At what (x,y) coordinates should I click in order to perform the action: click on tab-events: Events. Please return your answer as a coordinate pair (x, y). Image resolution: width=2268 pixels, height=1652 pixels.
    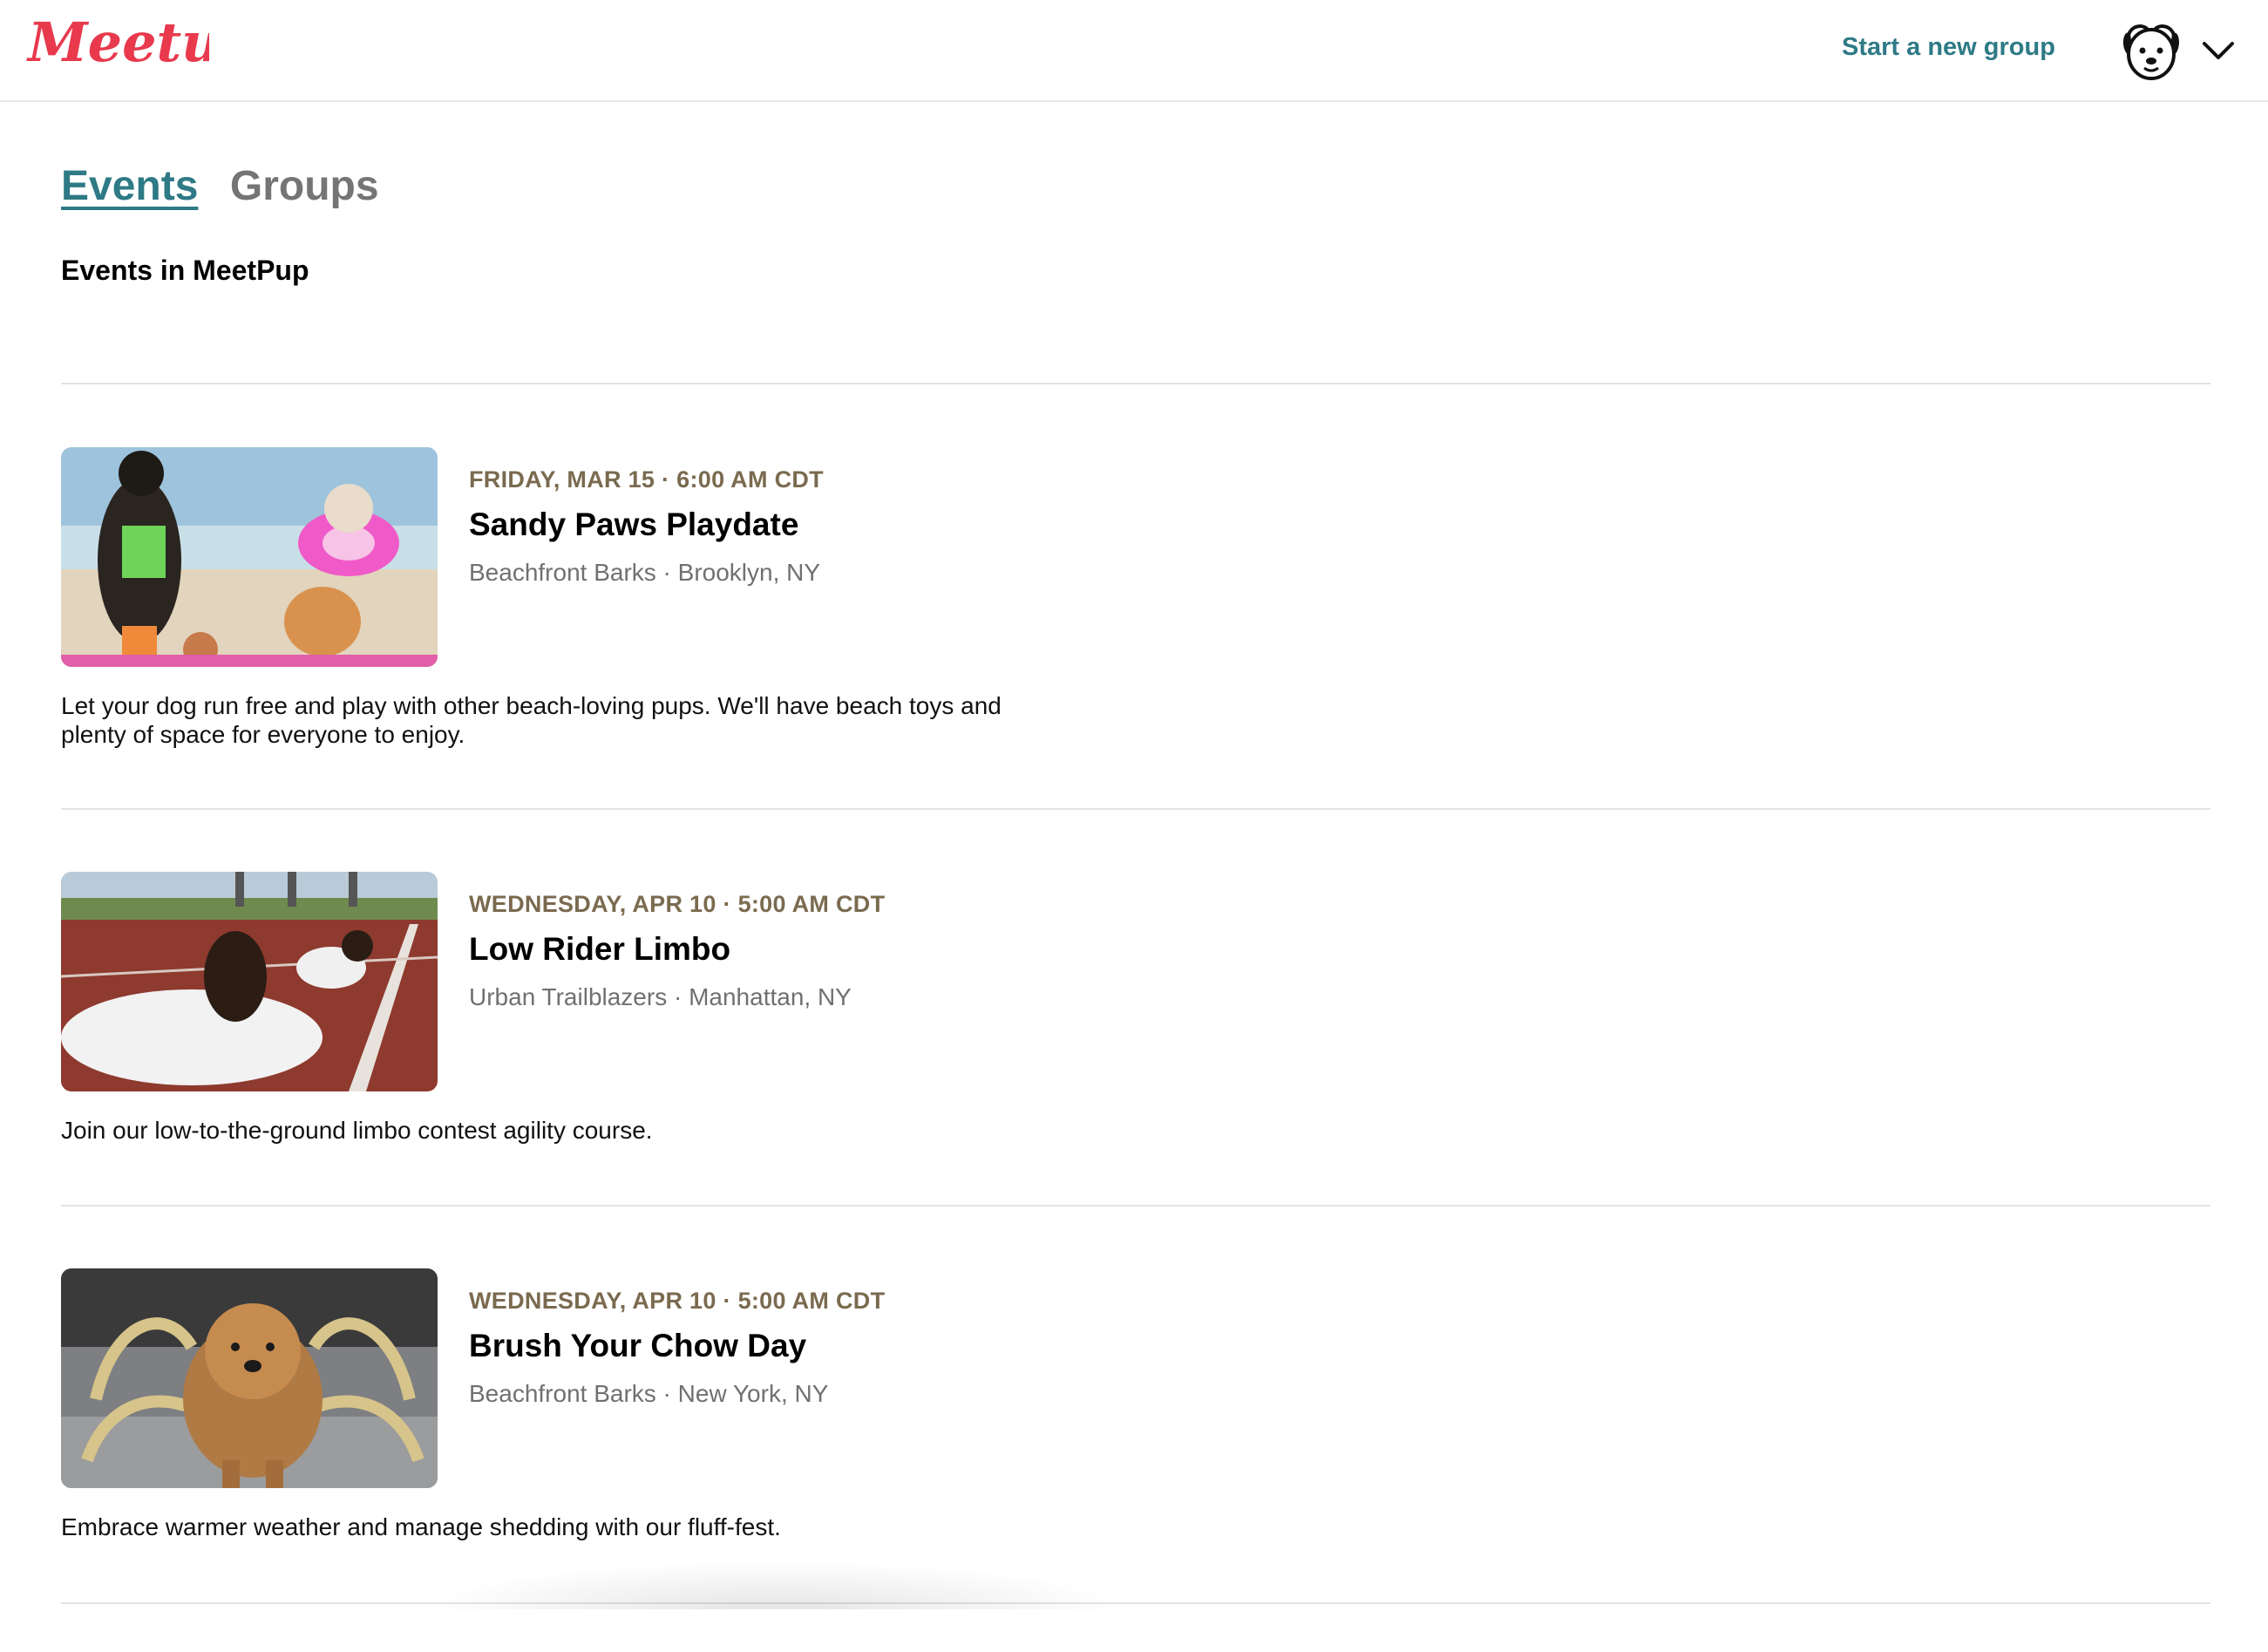
    Looking at the image, I should click on (129, 186).